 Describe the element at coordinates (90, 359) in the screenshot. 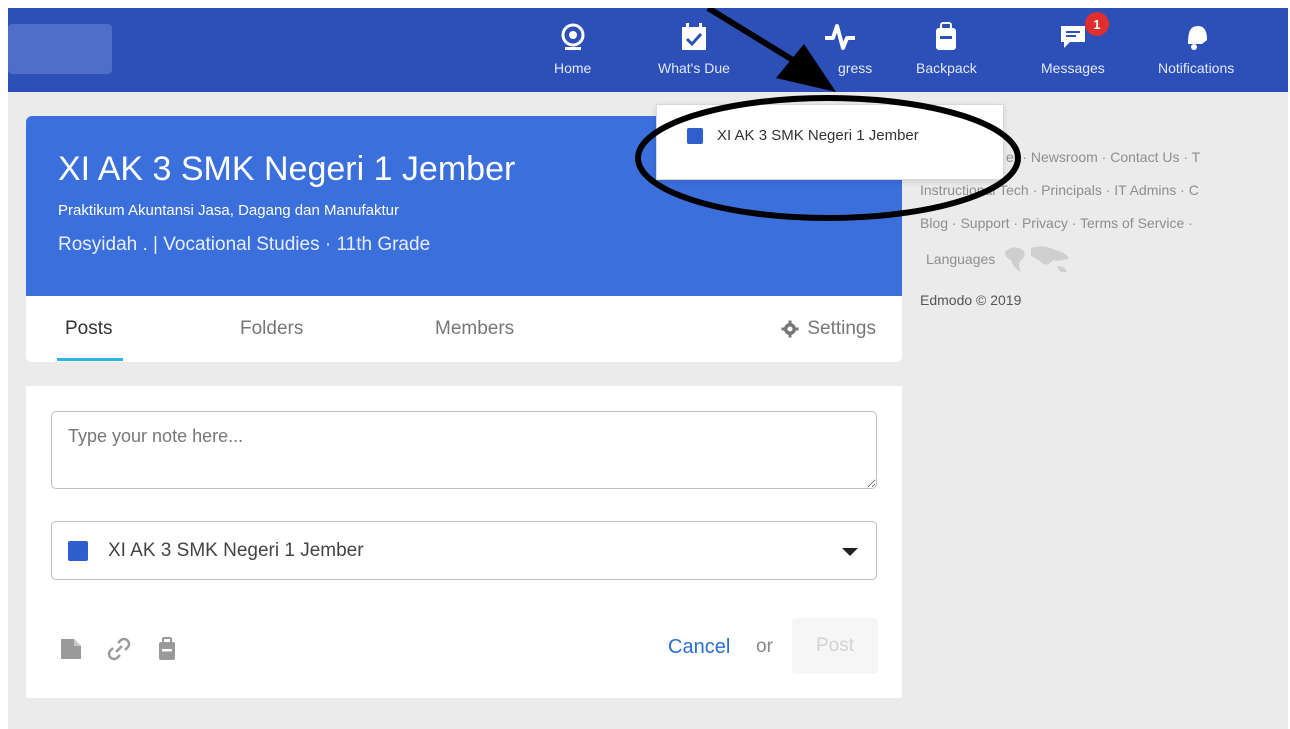

I see `active-tab-indicator` at that location.